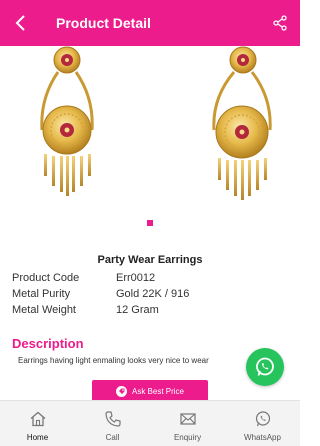 This screenshot has height=446, width=320. I want to click on nav-item-enquiry: Enquiry, so click(187, 423).